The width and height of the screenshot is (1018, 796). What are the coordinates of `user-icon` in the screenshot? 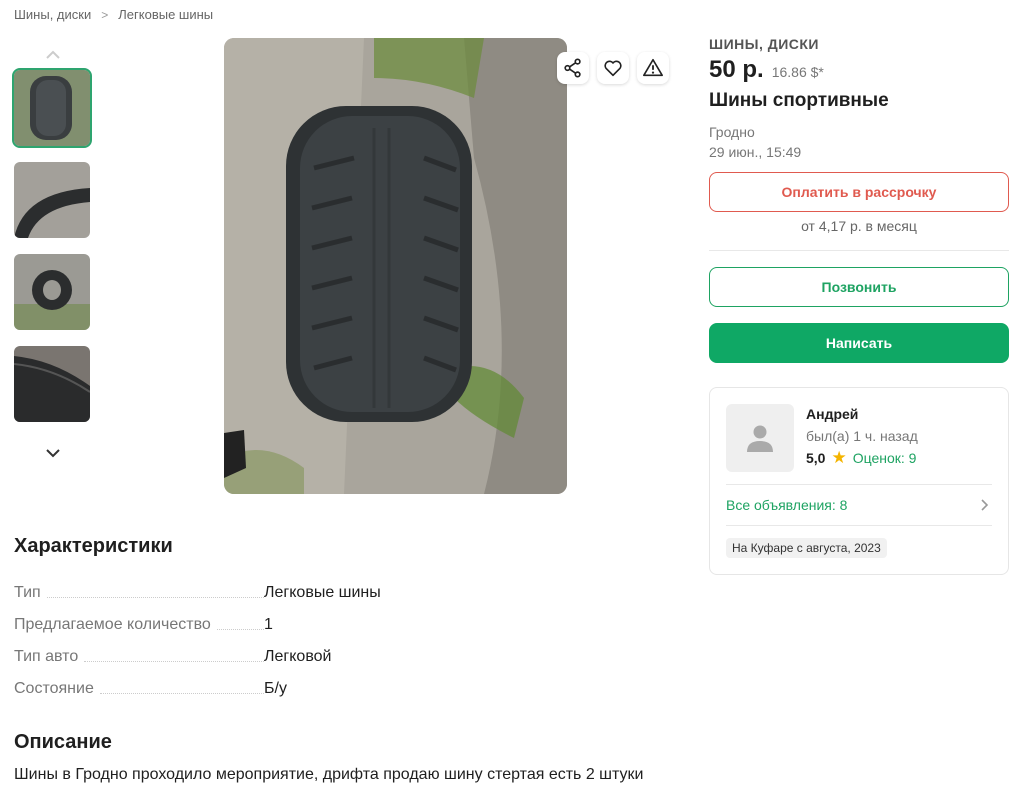 It's located at (760, 438).